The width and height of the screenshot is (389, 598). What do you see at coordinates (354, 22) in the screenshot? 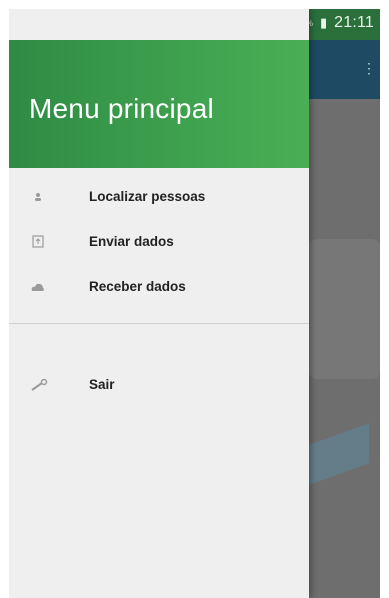
I see `clock: 21:11` at bounding box center [354, 22].